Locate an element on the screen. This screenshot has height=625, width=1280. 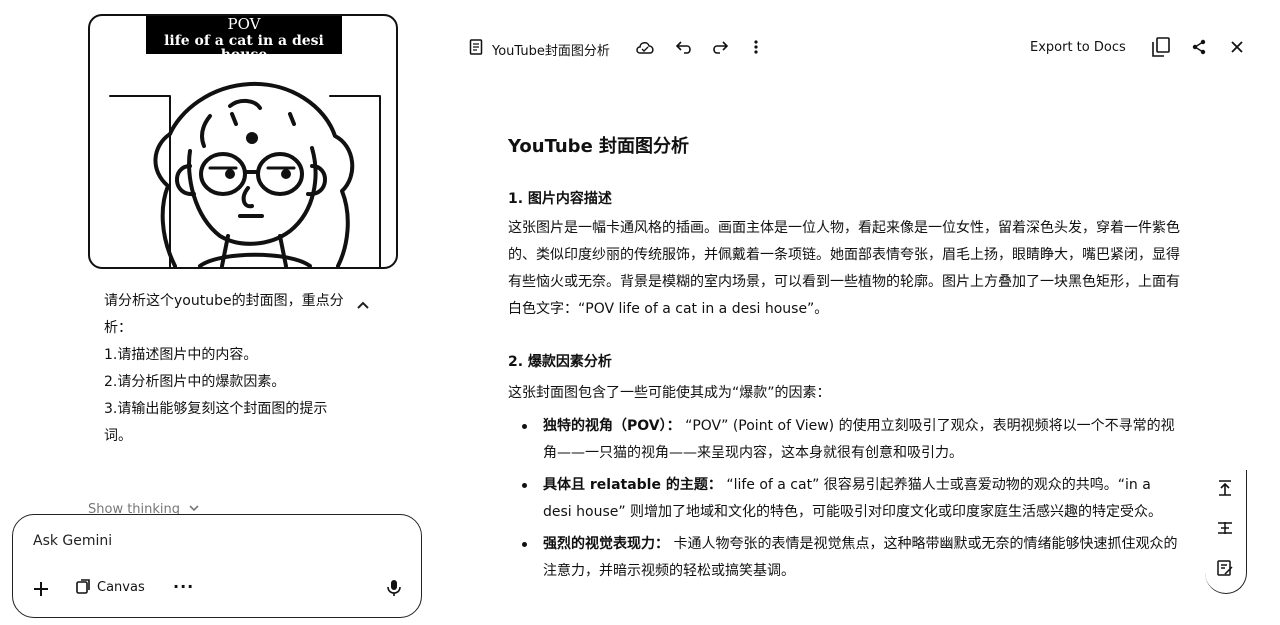
thumbnail-text-overlay: POV life of a cat in a desi house is located at coordinates (244, 38).